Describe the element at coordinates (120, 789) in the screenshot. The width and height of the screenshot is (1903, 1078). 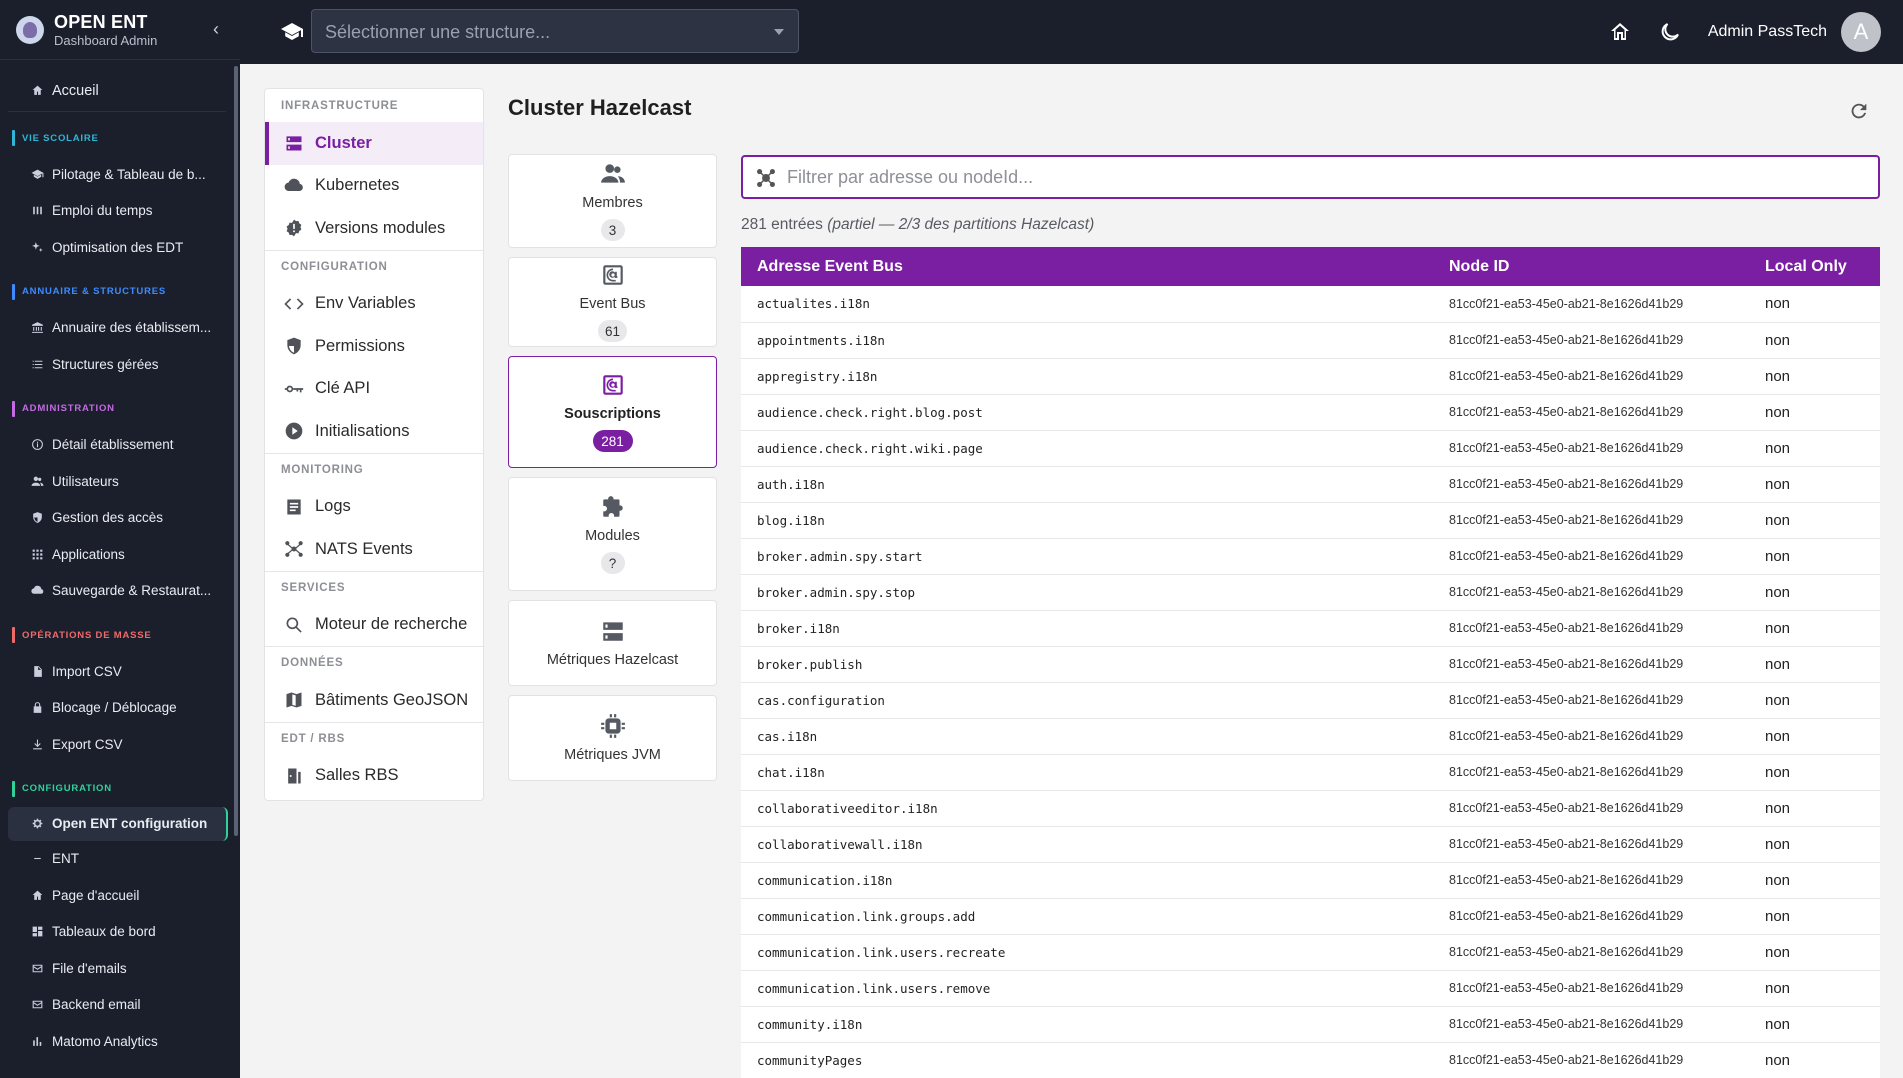
I see `sidebar-section: CONFIGURATION` at that location.